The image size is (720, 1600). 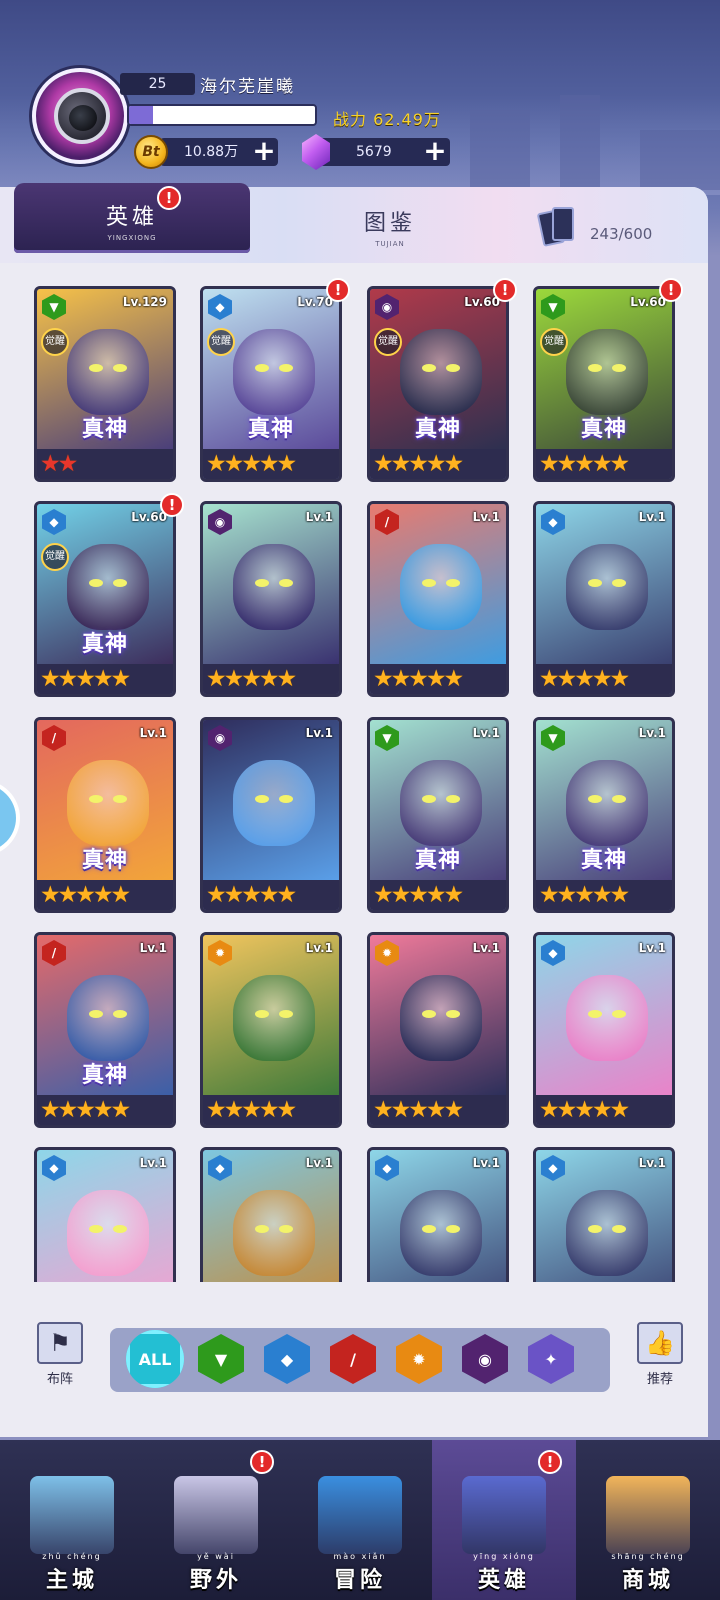 What do you see at coordinates (264, 151) in the screenshot?
I see `add-coins-button: +` at bounding box center [264, 151].